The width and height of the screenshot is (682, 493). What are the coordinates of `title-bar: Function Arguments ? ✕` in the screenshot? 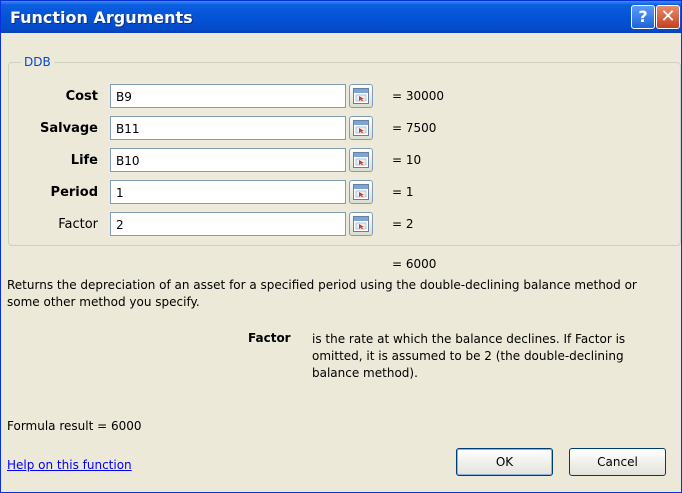 It's located at (341, 17).